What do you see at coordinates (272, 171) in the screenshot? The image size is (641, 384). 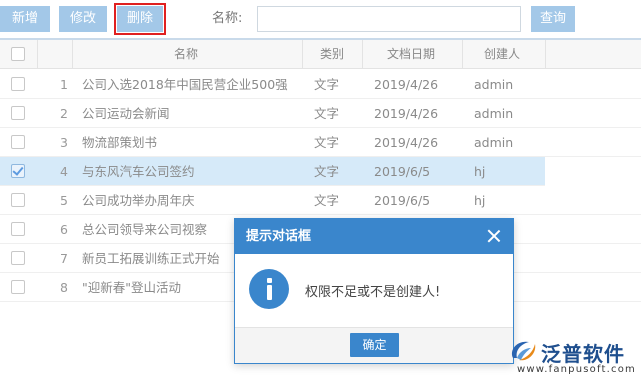 I see `table-row-selected: 4 与东风汽车公司签约 文字 2019/6/5 hj` at bounding box center [272, 171].